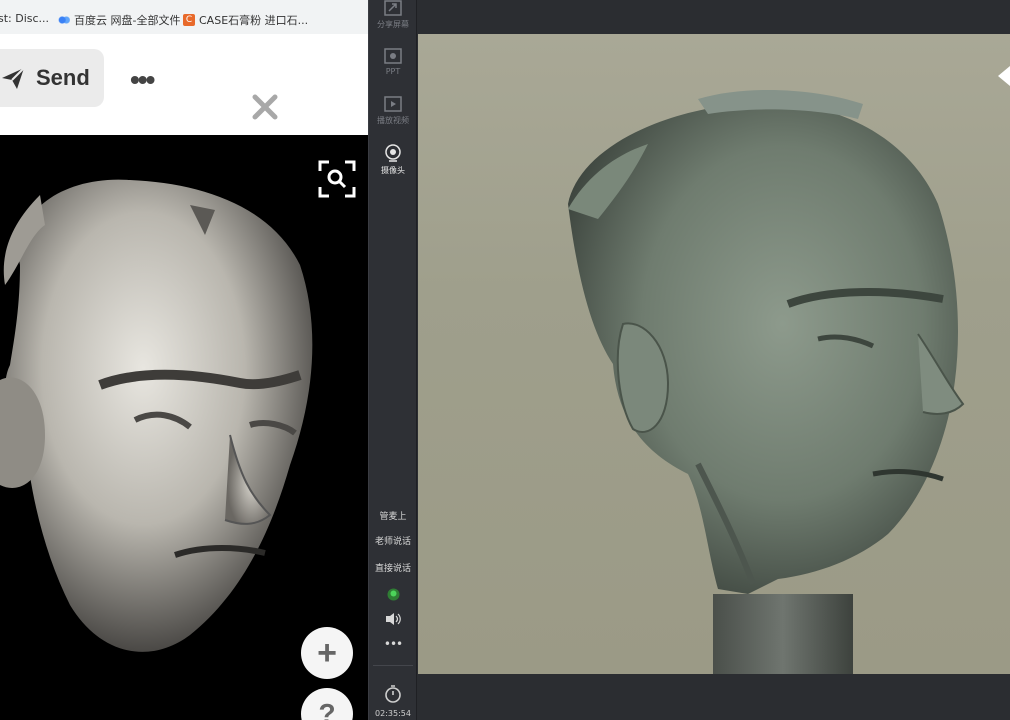 This screenshot has height=720, width=1010. I want to click on more-options-icon: •••, so click(393, 644).